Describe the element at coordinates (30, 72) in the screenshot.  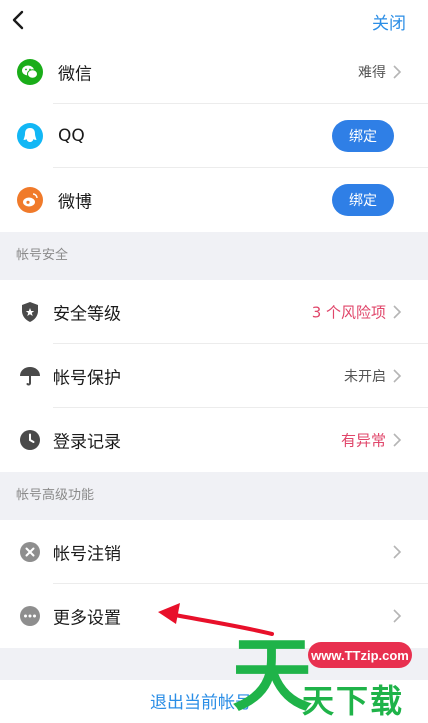
I see `wechat-icon` at that location.